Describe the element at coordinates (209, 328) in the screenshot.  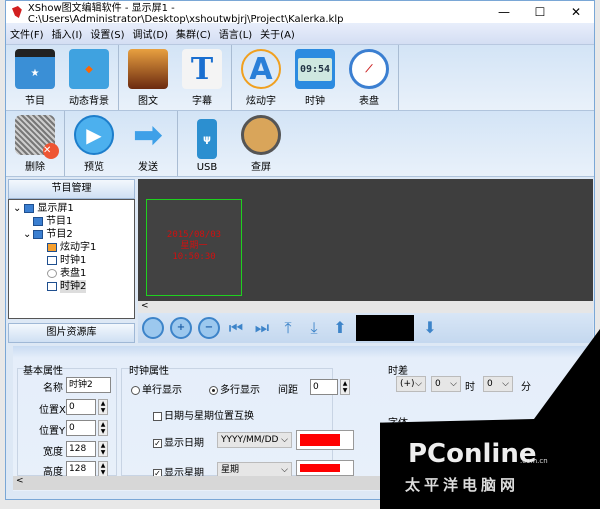
I see `zoom-out-icon: −` at that location.